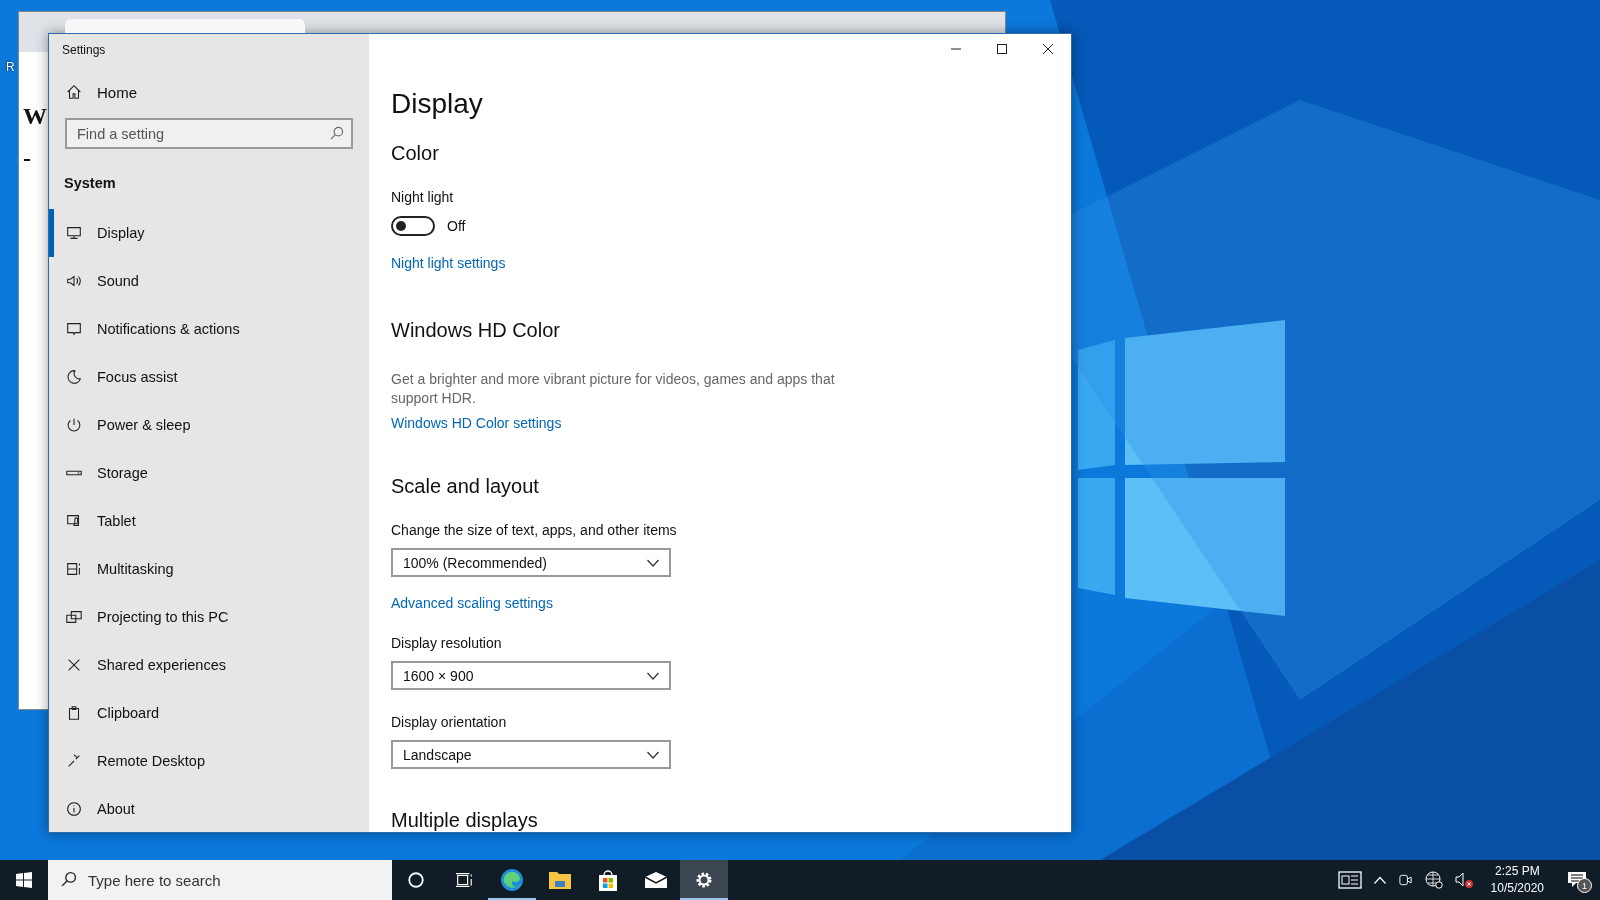 This screenshot has width=1600, height=900. I want to click on shopping-bag-icon, so click(608, 880).